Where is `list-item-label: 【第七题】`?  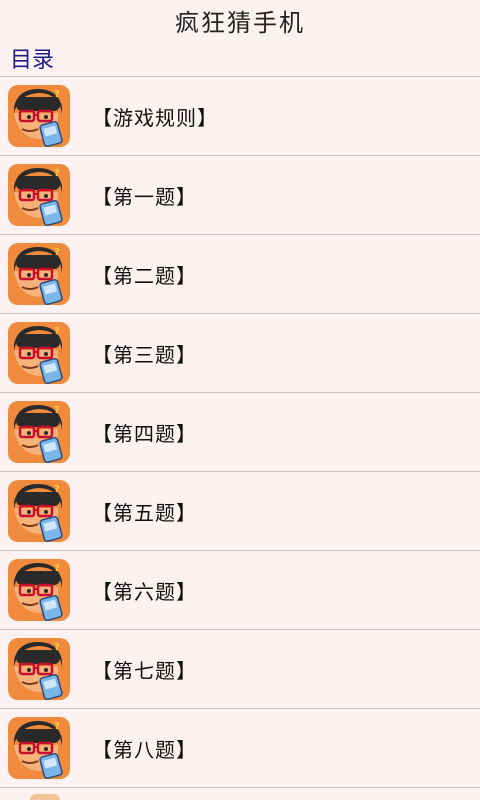 list-item-label: 【第七题】 is located at coordinates (144, 670).